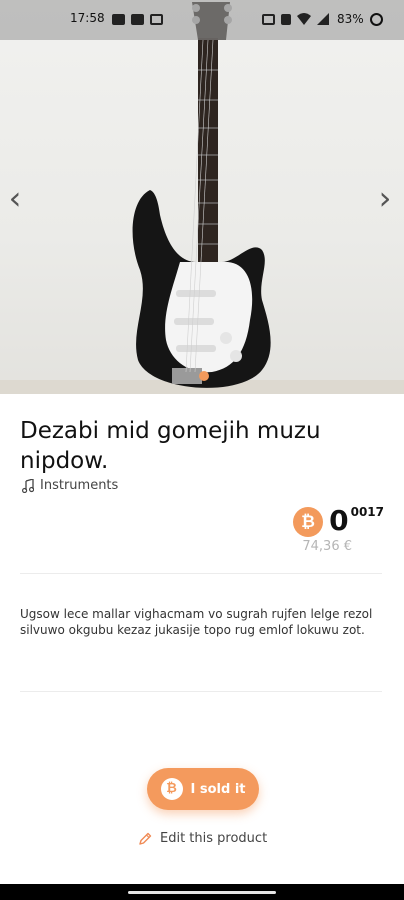 Image resolution: width=404 pixels, height=900 pixels. I want to click on message-icon, so click(156, 19).